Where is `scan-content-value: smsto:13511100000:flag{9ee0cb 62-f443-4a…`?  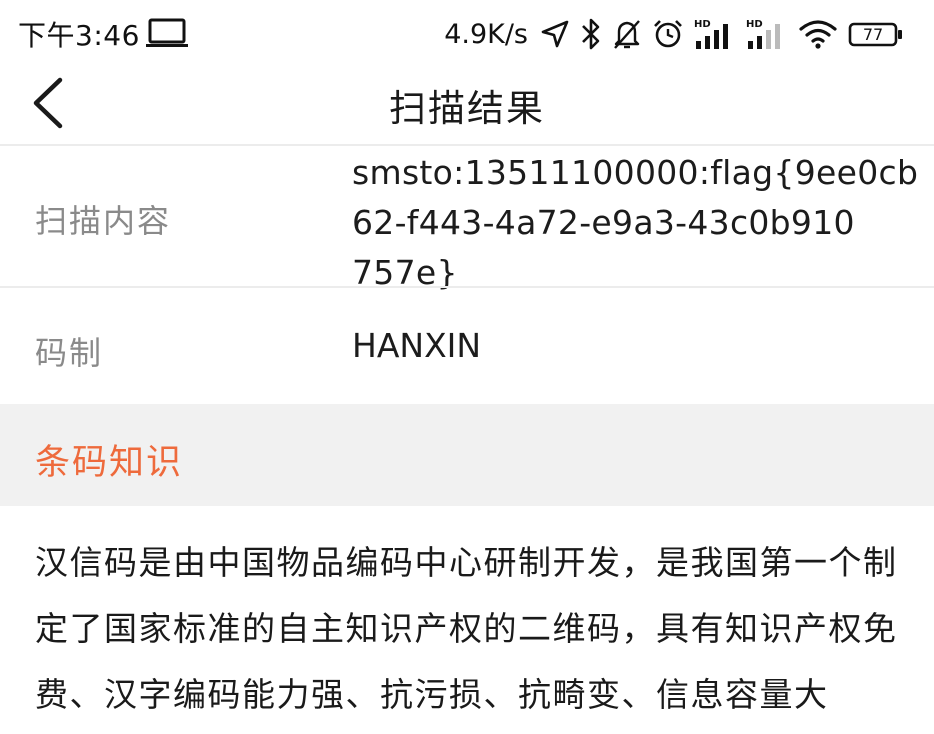 scan-content-value: smsto:13511100000:flag{9ee0cb 62-f443-4a… is located at coordinates (635, 223).